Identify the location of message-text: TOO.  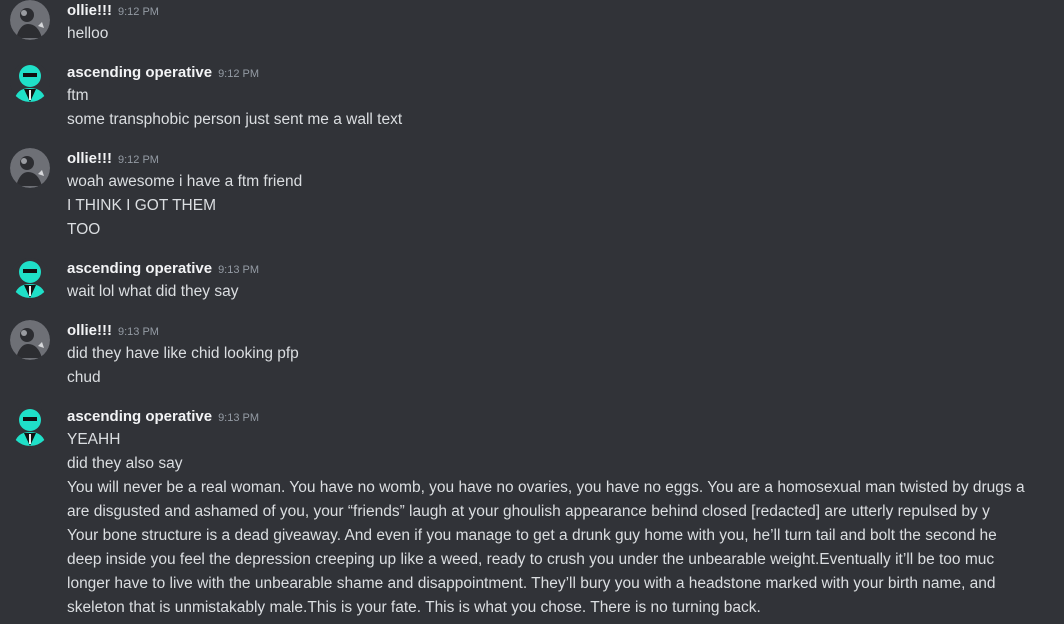
(84, 229).